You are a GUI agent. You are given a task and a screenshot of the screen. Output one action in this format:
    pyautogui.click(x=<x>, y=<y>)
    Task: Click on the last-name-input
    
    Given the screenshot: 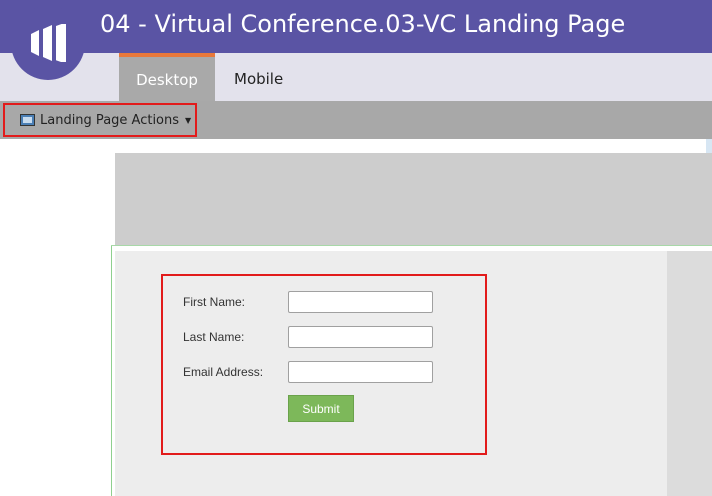 What is the action you would take?
    pyautogui.click(x=360, y=337)
    